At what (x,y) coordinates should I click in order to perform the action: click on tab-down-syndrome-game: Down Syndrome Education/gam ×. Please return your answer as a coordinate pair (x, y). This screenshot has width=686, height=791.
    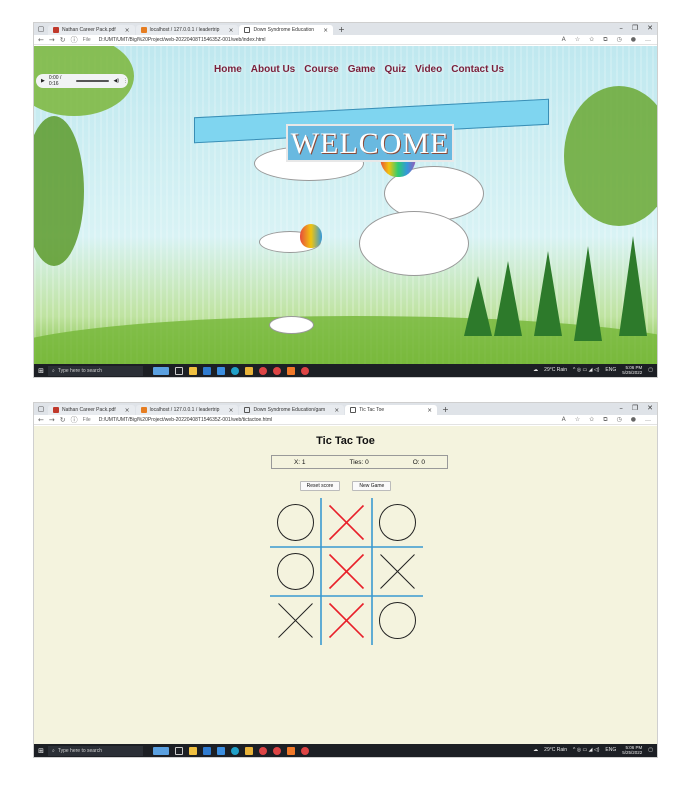
    Looking at the image, I should click on (292, 410).